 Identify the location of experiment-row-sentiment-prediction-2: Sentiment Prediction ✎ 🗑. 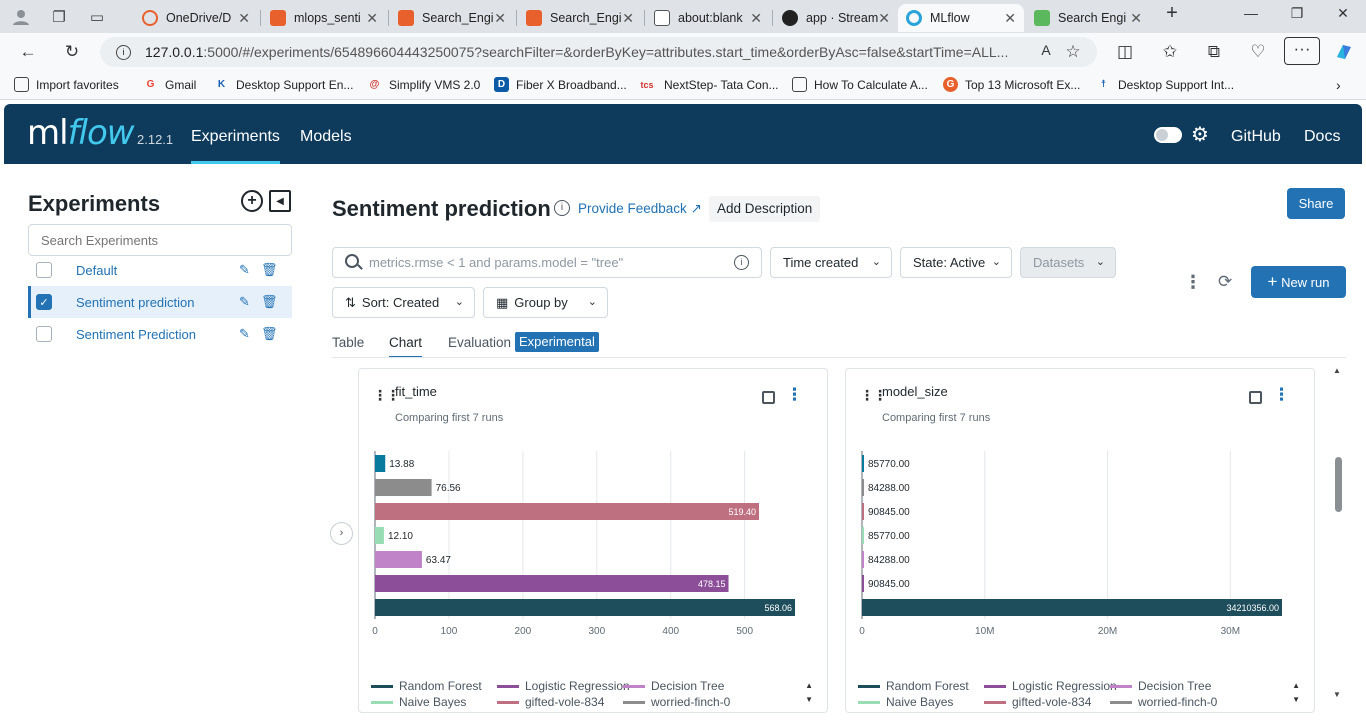
(160, 334).